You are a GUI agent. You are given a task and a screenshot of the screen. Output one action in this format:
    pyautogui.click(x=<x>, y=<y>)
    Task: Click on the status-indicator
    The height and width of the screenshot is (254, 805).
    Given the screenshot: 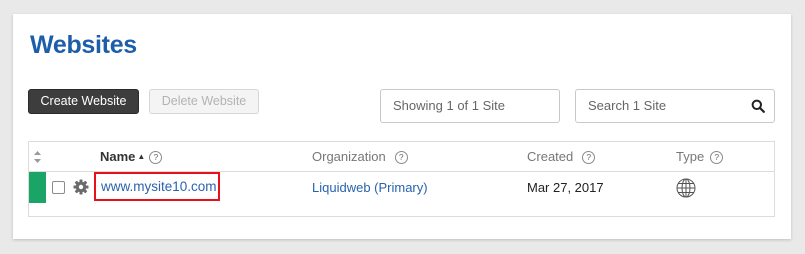 What is the action you would take?
    pyautogui.click(x=37, y=187)
    